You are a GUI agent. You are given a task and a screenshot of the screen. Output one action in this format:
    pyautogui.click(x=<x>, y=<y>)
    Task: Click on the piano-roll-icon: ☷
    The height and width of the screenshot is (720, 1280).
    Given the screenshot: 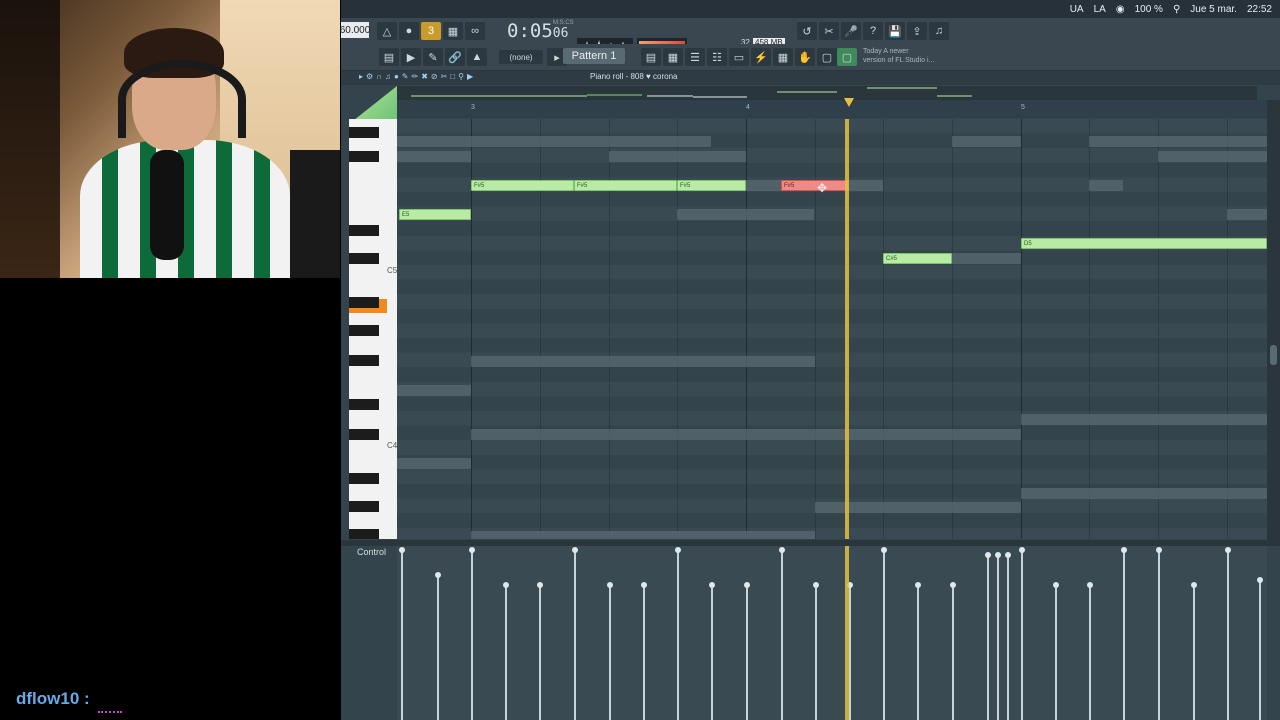 What is the action you would take?
    pyautogui.click(x=717, y=57)
    